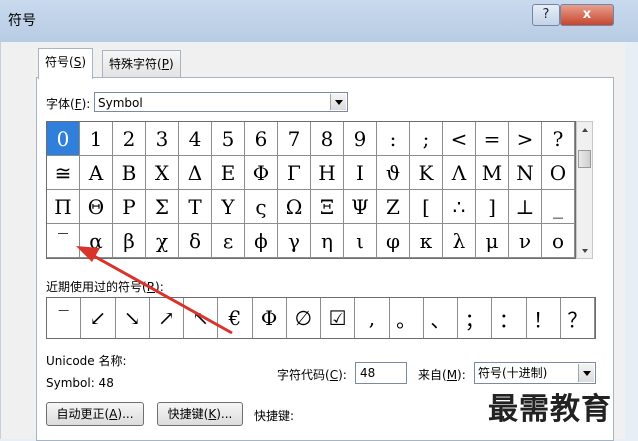  I want to click on annotation-arrow-icon, so click(154, 290).